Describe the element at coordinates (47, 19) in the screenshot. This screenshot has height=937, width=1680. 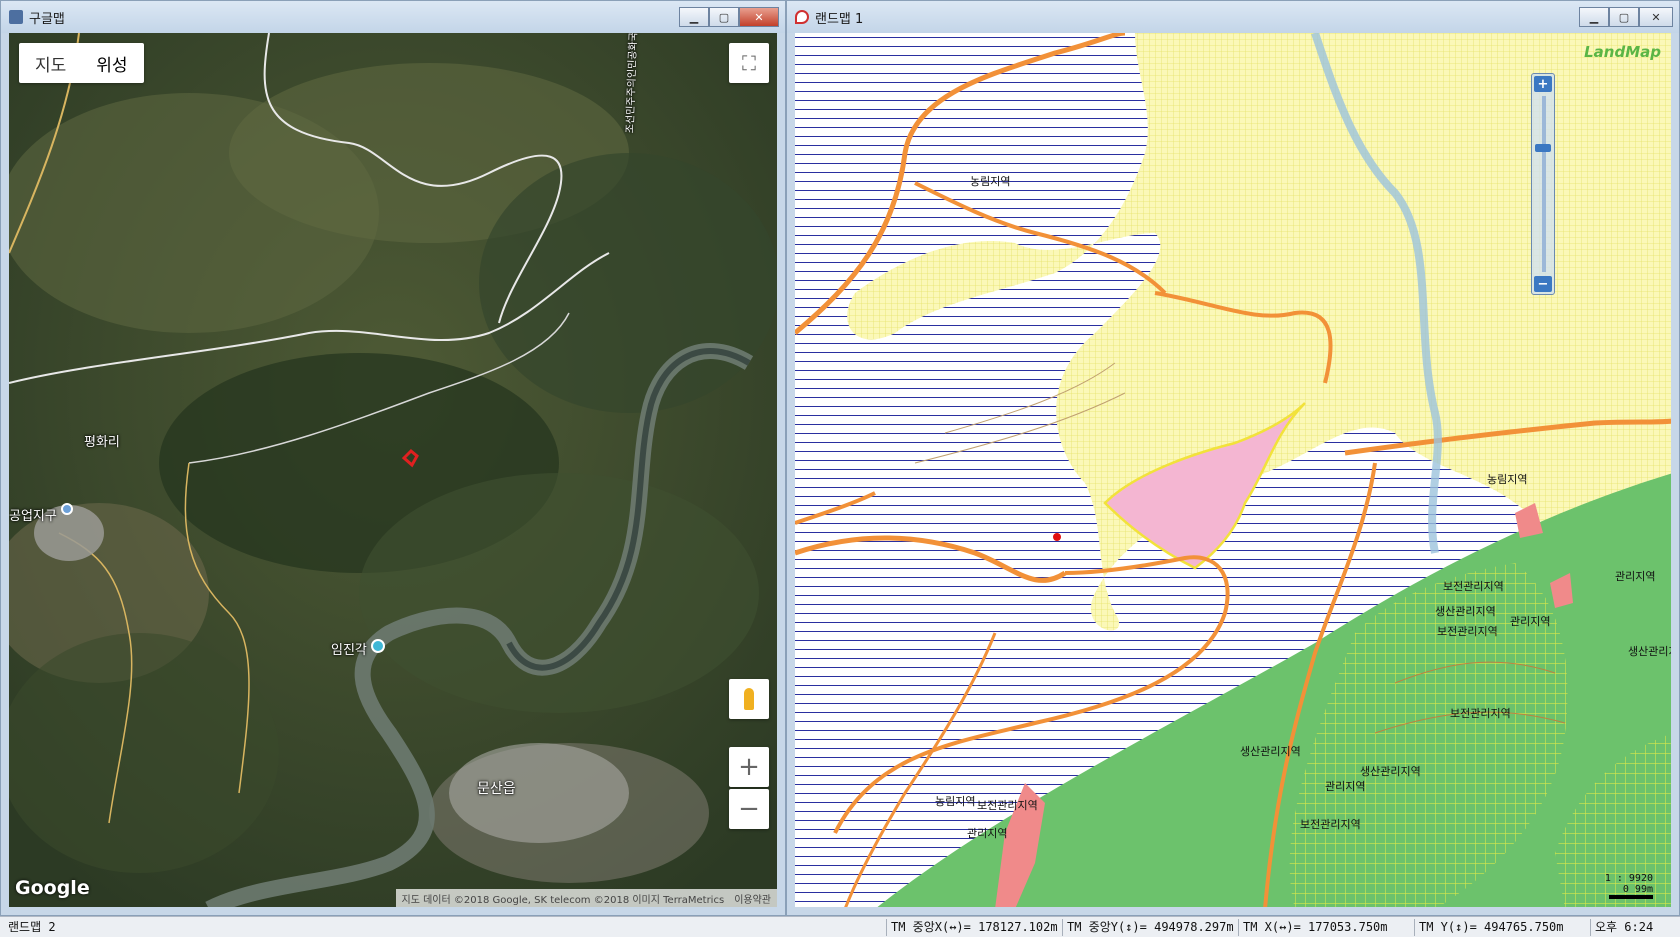
I see `window-title: 구글맵` at that location.